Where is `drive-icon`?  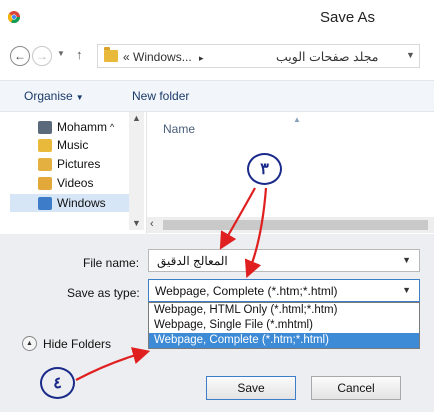 drive-icon is located at coordinates (45, 203).